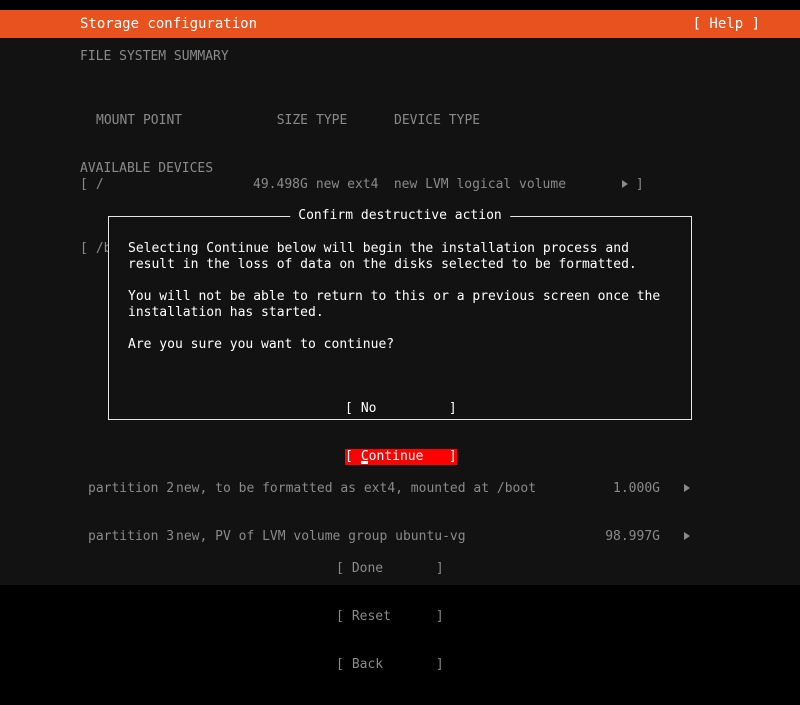 The height and width of the screenshot is (705, 800). Describe the element at coordinates (404, 457) in the screenshot. I see `continue-button-label: Continue` at that location.